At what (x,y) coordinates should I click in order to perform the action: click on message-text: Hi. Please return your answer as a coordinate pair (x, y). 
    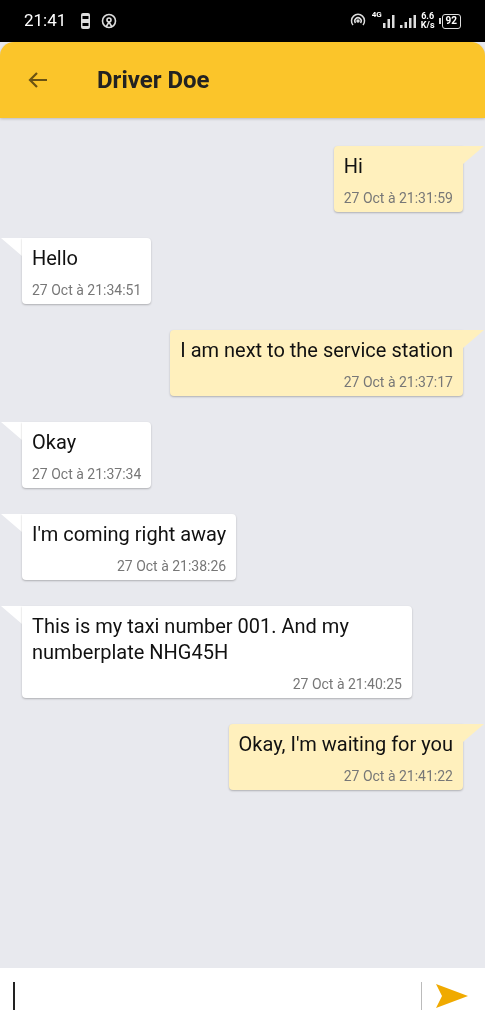
    Looking at the image, I should click on (353, 166).